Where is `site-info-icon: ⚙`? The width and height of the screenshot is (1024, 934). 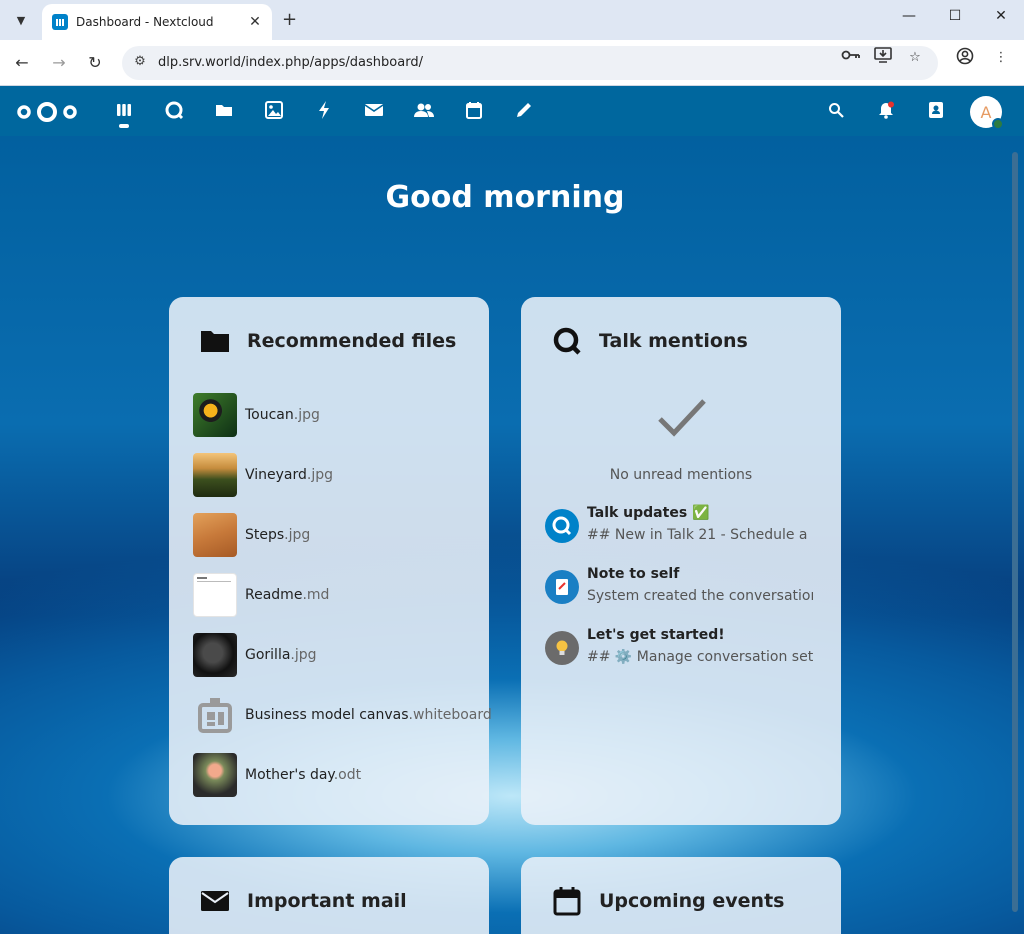 site-info-icon: ⚙ is located at coordinates (140, 62).